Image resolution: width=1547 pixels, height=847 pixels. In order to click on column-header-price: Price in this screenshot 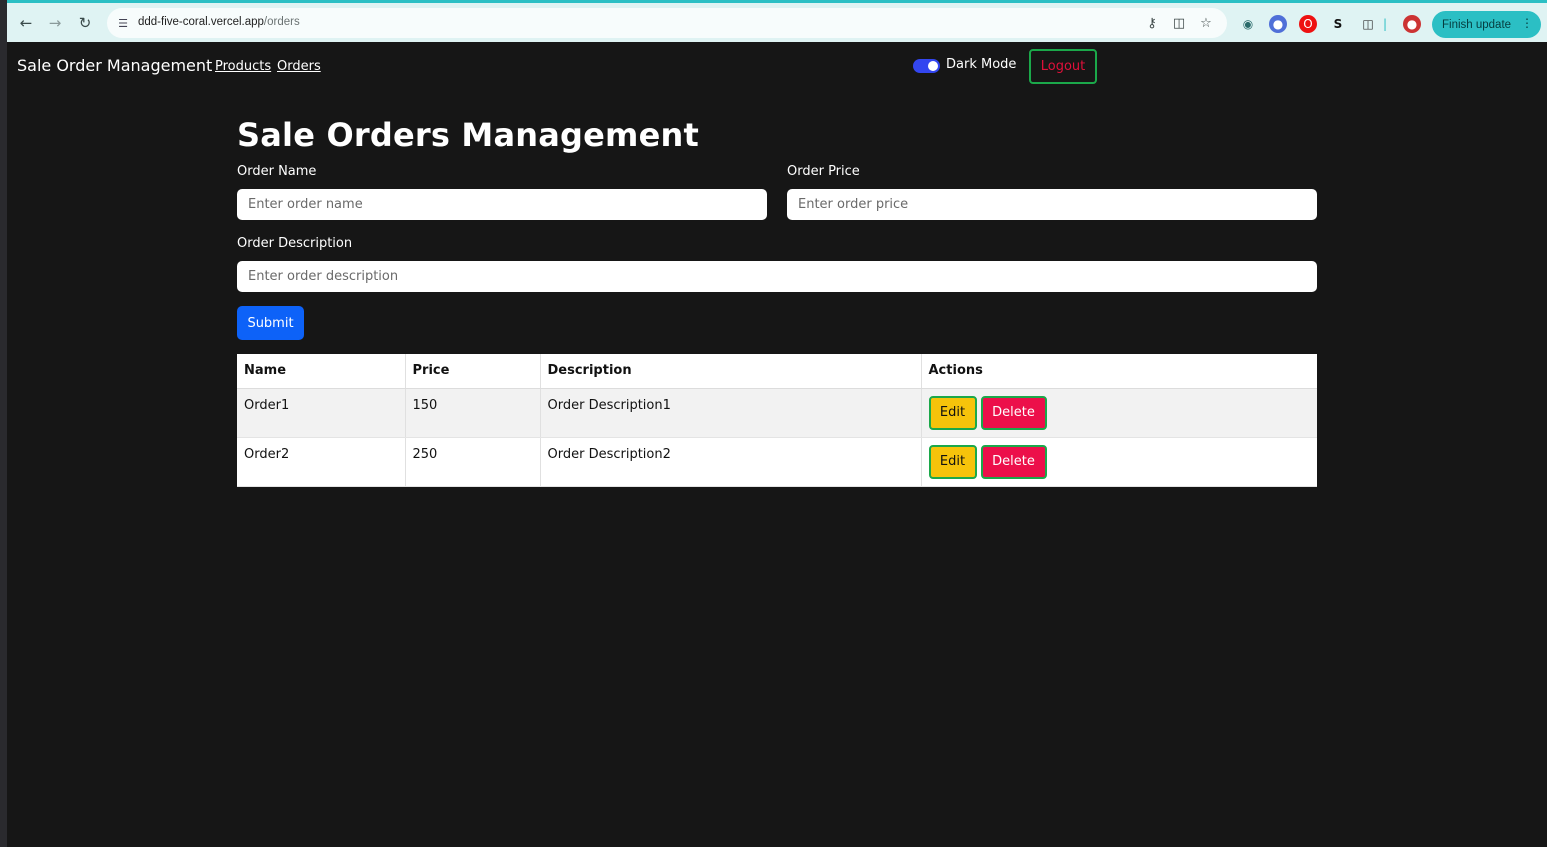, I will do `click(473, 371)`.